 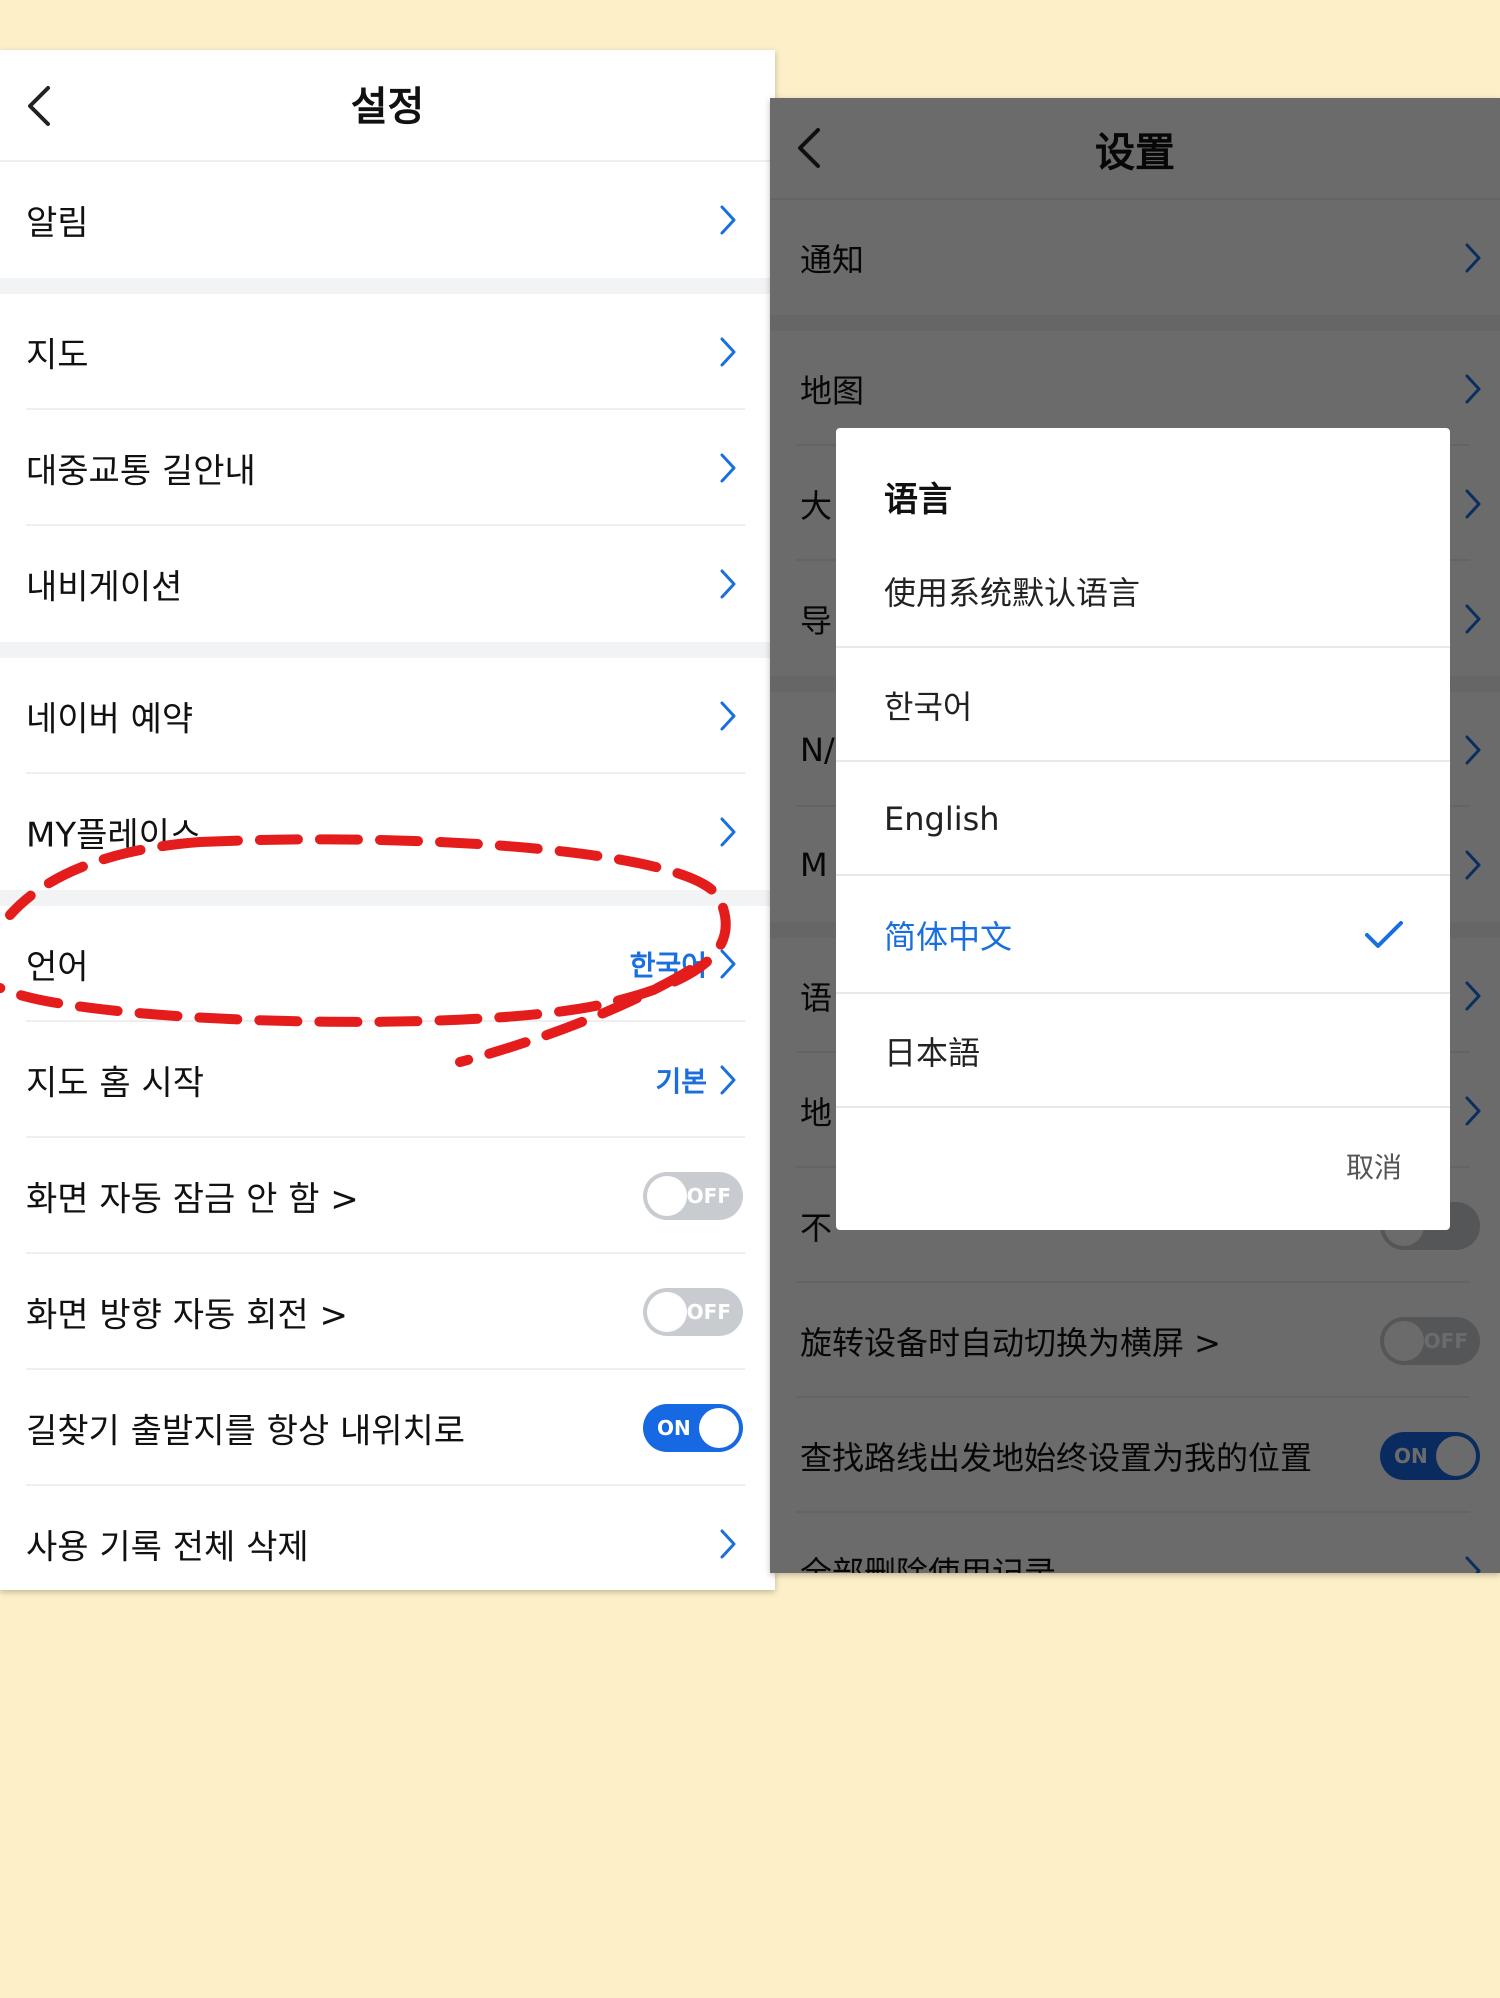 I want to click on auto-lock-toggle: OFF, so click(x=693, y=1196).